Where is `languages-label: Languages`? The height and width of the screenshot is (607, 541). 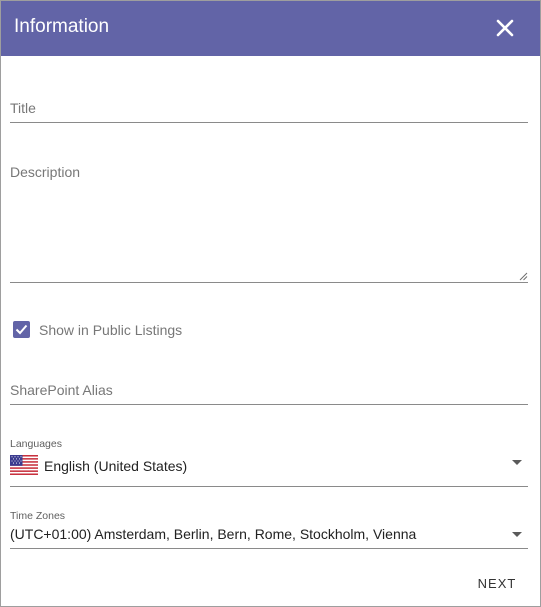 languages-label: Languages is located at coordinates (36, 444).